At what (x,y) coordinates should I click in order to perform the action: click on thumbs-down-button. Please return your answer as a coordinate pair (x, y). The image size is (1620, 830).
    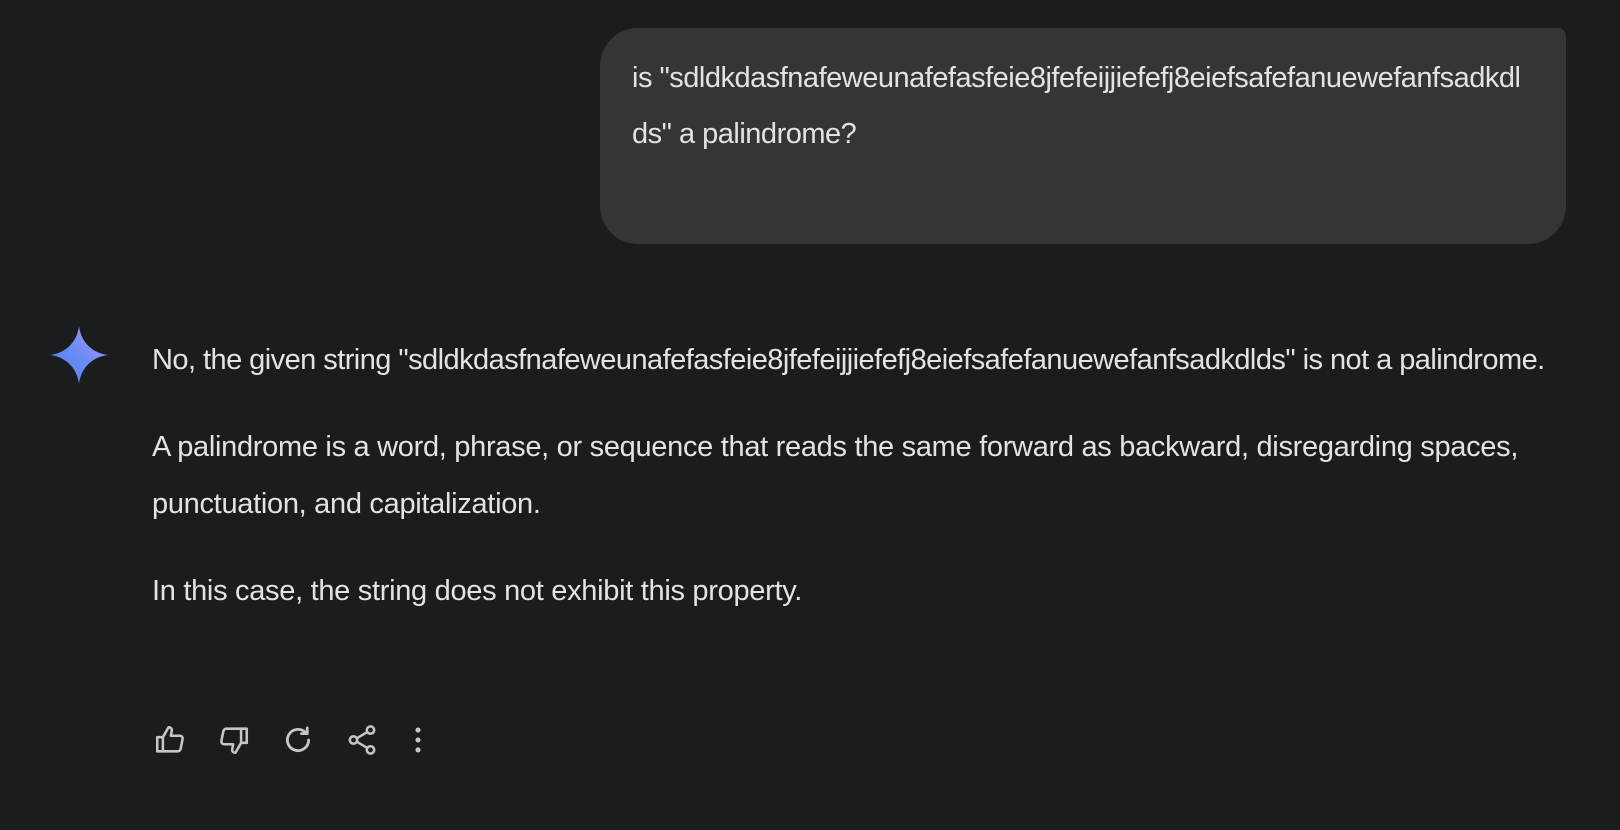
    Looking at the image, I should click on (234, 740).